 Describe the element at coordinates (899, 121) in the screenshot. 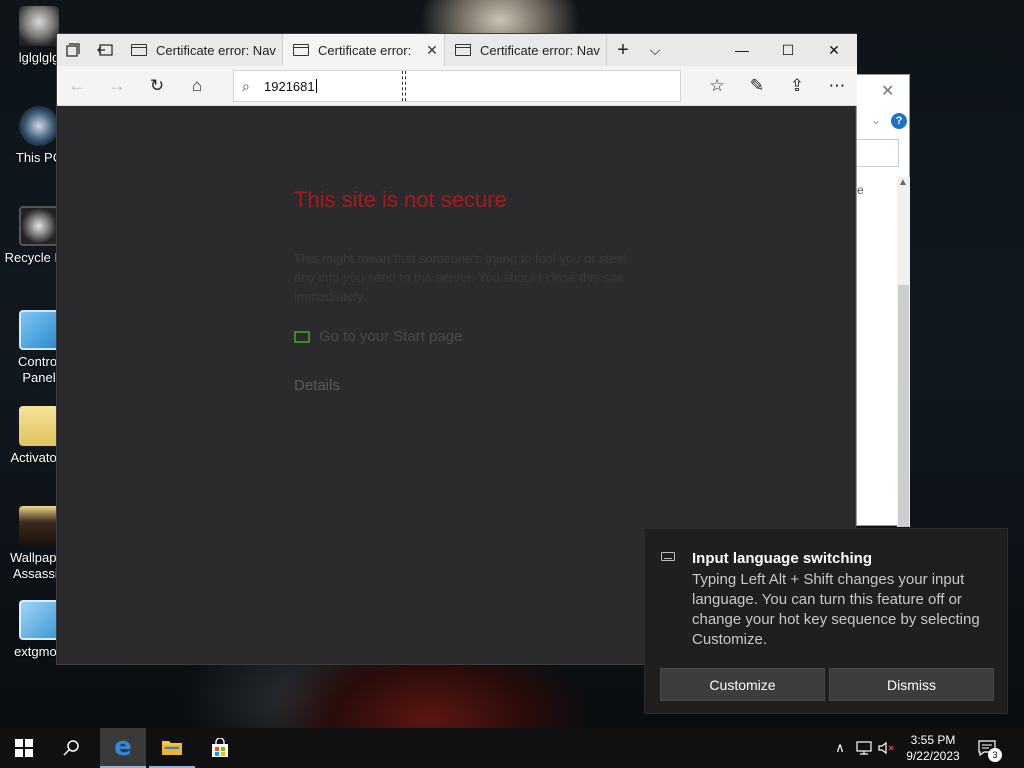

I see `help-icon: ?` at that location.